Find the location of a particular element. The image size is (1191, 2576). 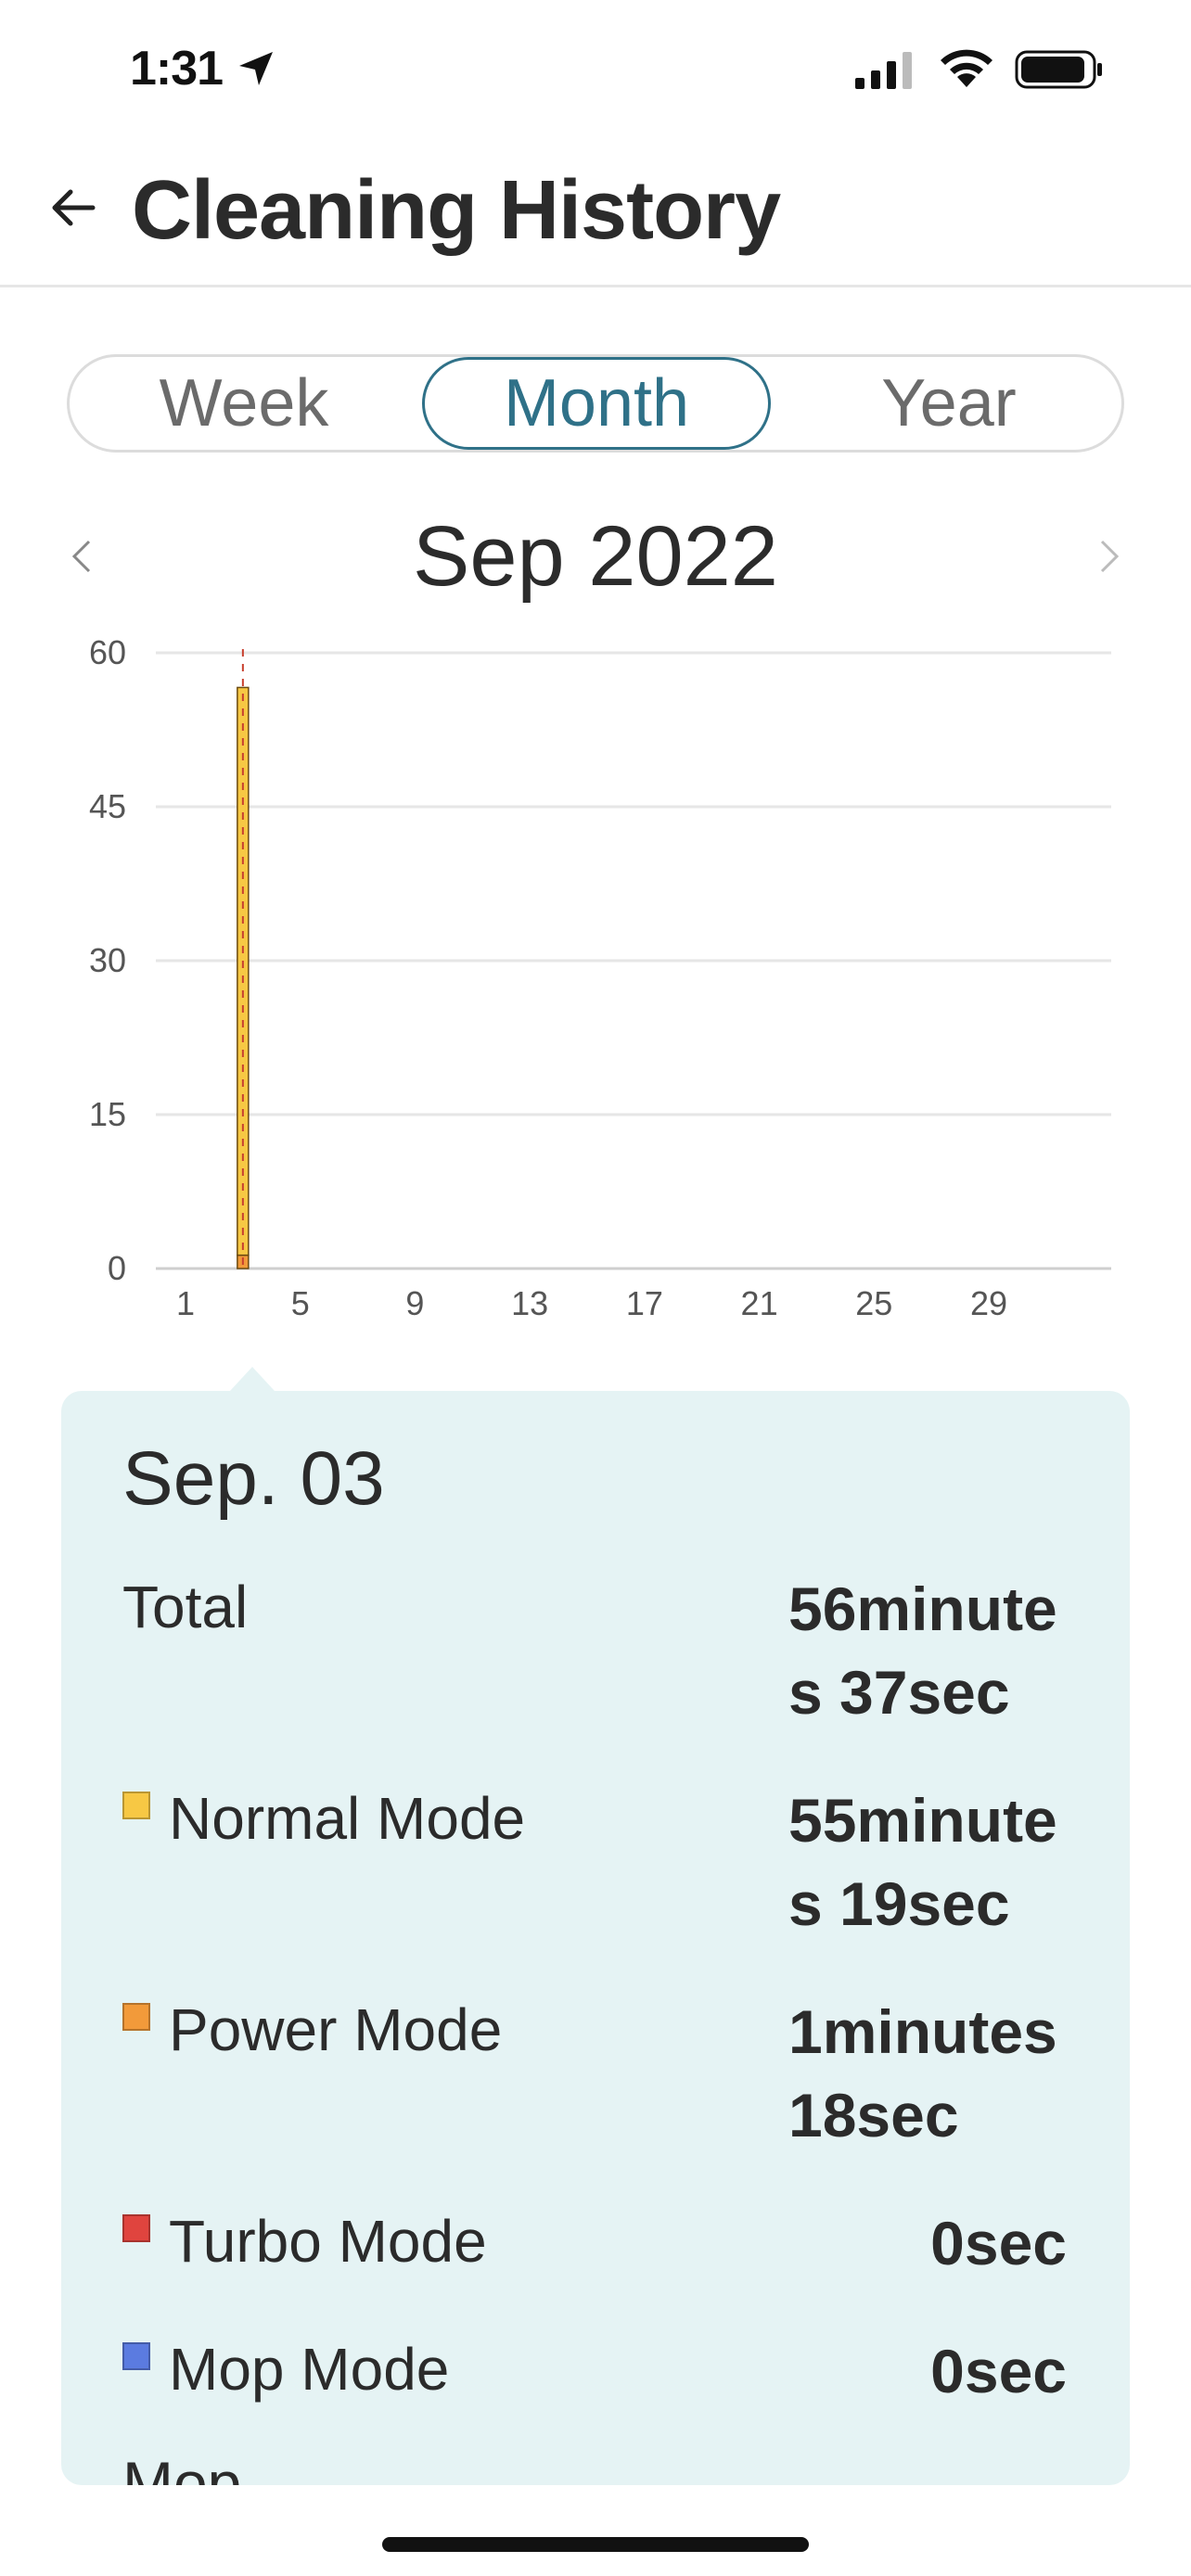

home-indicator is located at coordinates (595, 2544).